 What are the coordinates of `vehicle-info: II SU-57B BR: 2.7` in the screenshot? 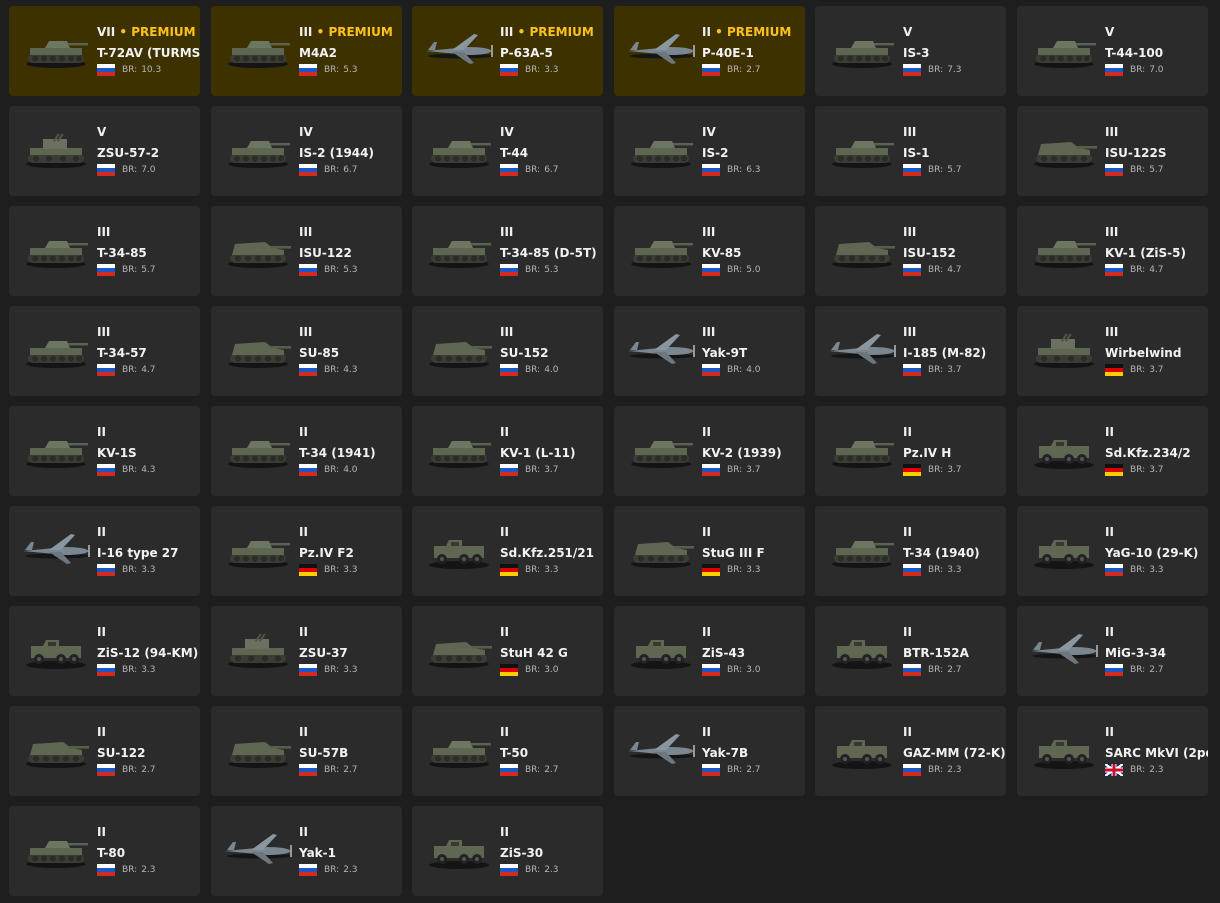 It's located at (350, 750).